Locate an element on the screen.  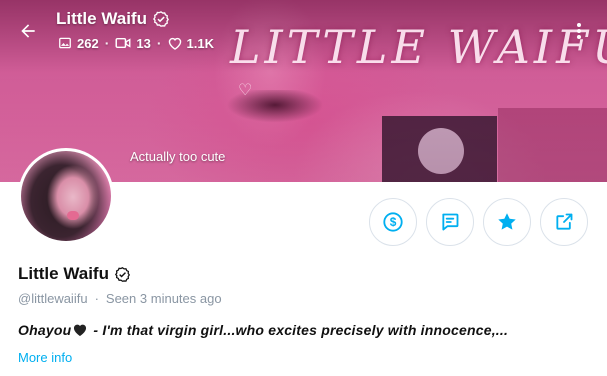
arrow-left-icon is located at coordinates (28, 31).